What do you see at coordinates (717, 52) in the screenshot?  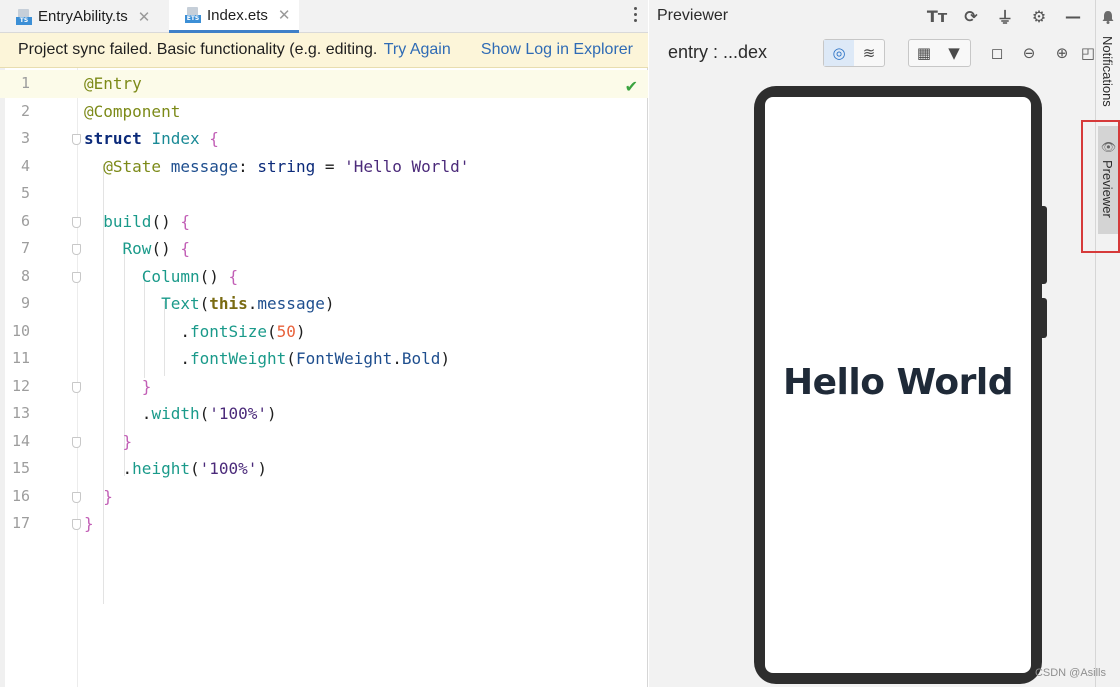 I see `entry-selector: entry : ...dex` at bounding box center [717, 52].